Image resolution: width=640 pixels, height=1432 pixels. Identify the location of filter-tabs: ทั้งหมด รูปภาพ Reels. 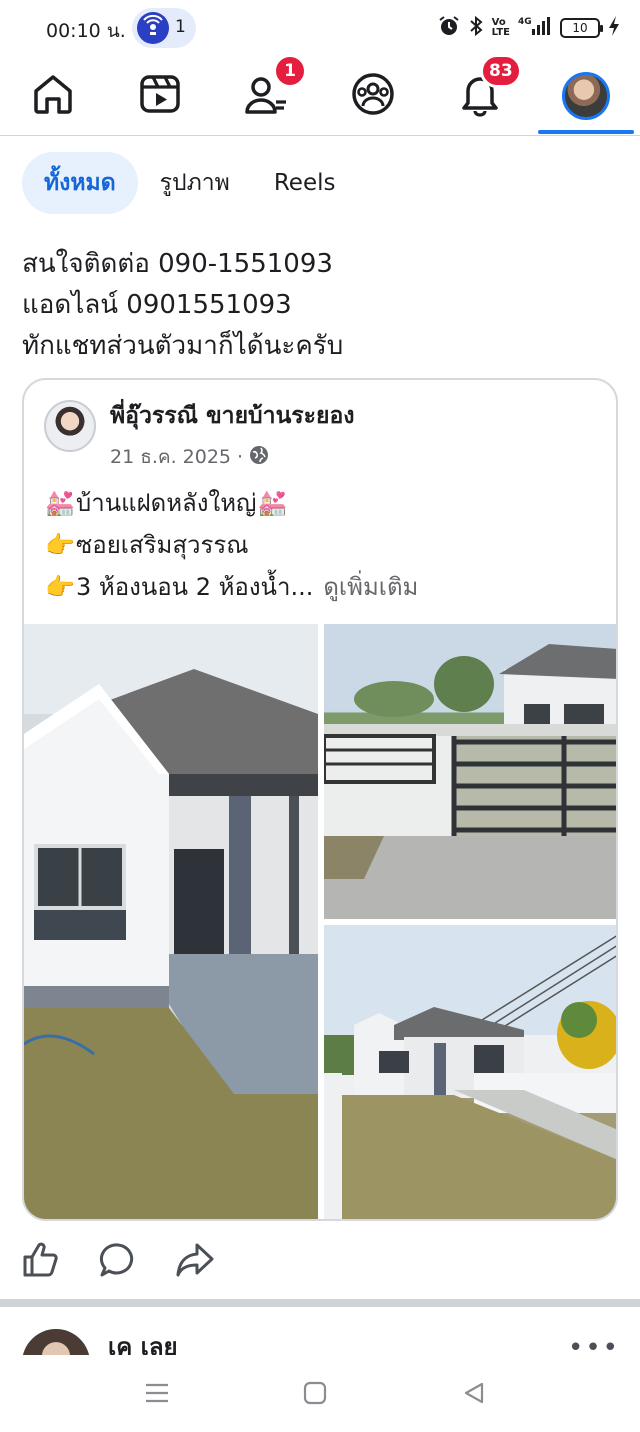
(189, 183).